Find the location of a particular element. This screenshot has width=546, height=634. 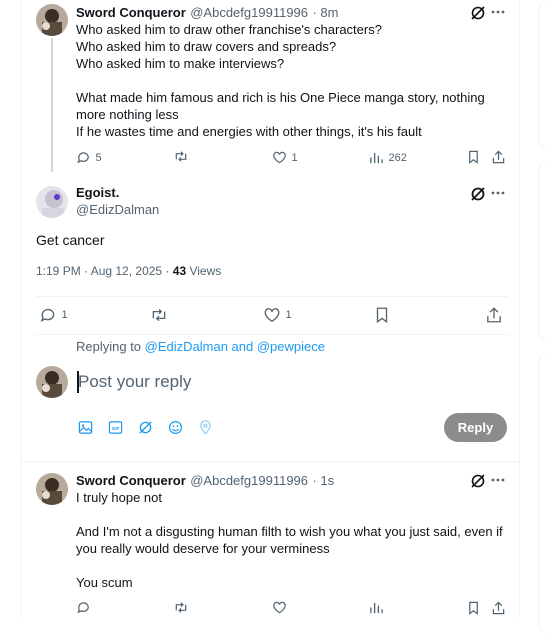

author-handle: @EdizDalman is located at coordinates (117, 209).